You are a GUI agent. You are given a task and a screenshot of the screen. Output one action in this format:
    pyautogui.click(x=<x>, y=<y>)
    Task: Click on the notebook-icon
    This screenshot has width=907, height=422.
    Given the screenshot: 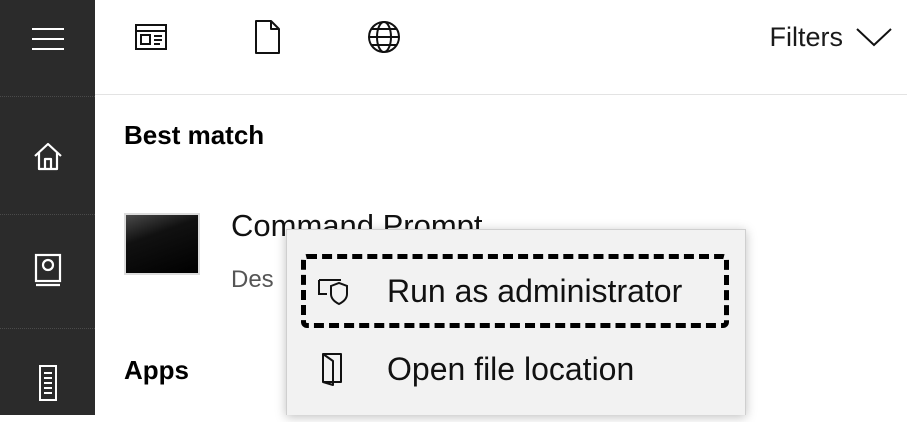 What is the action you would take?
    pyautogui.click(x=47, y=270)
    